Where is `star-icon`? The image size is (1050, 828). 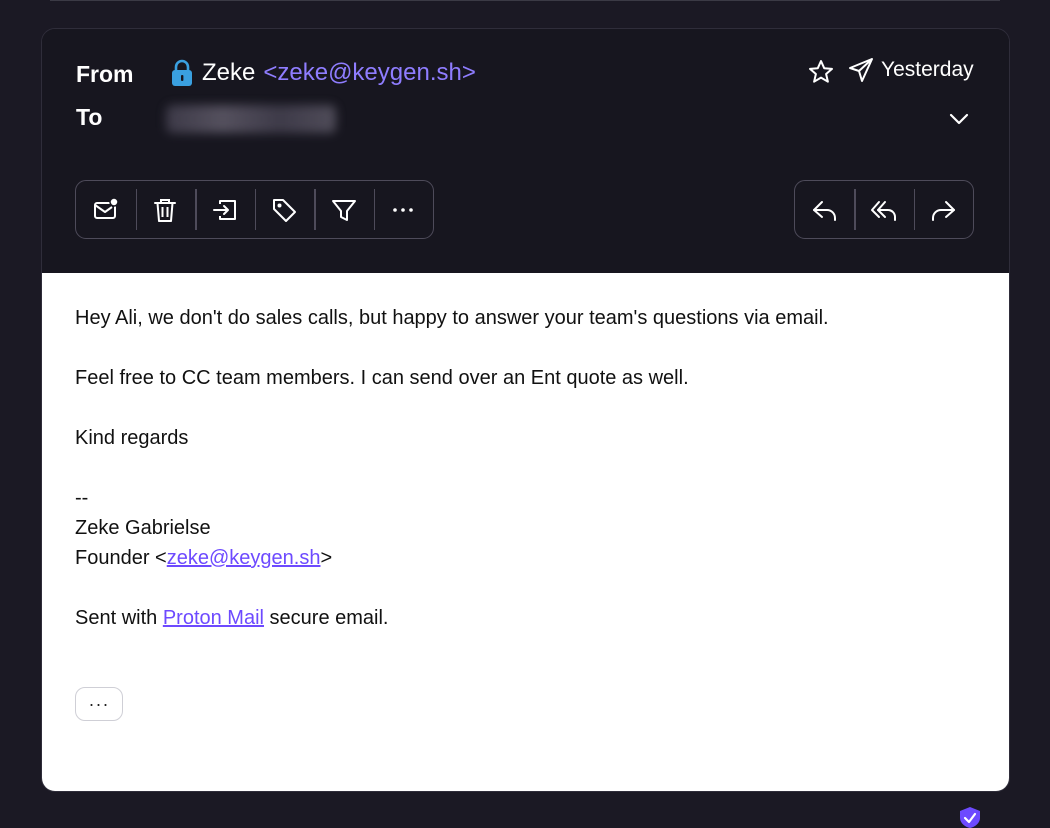 star-icon is located at coordinates (821, 72).